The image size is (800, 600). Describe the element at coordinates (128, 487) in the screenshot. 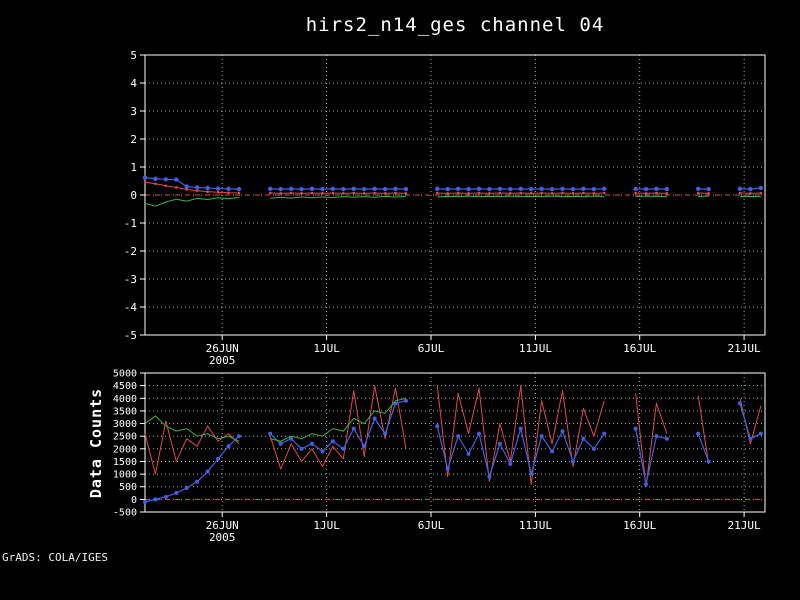

I see `y-tick-label: 500` at that location.